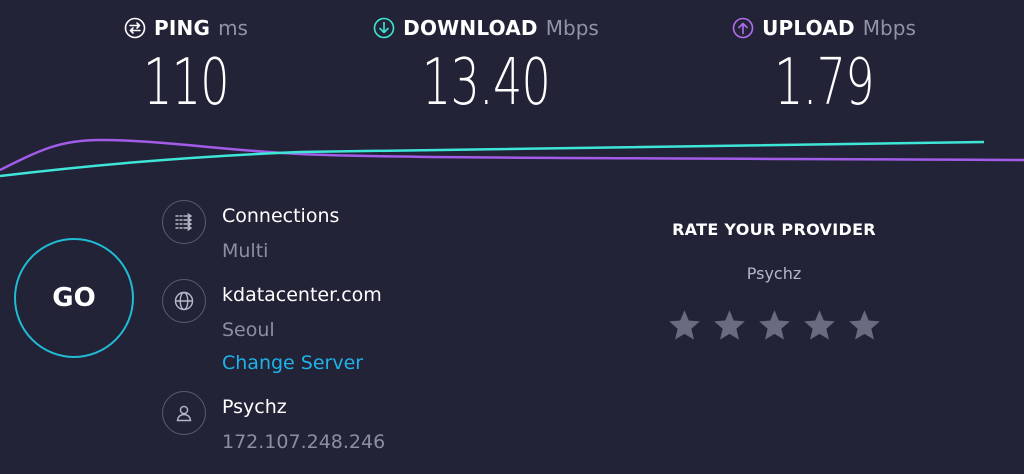 This screenshot has width=1024, height=474. Describe the element at coordinates (233, 28) in the screenshot. I see `ping-unit: ms` at that location.